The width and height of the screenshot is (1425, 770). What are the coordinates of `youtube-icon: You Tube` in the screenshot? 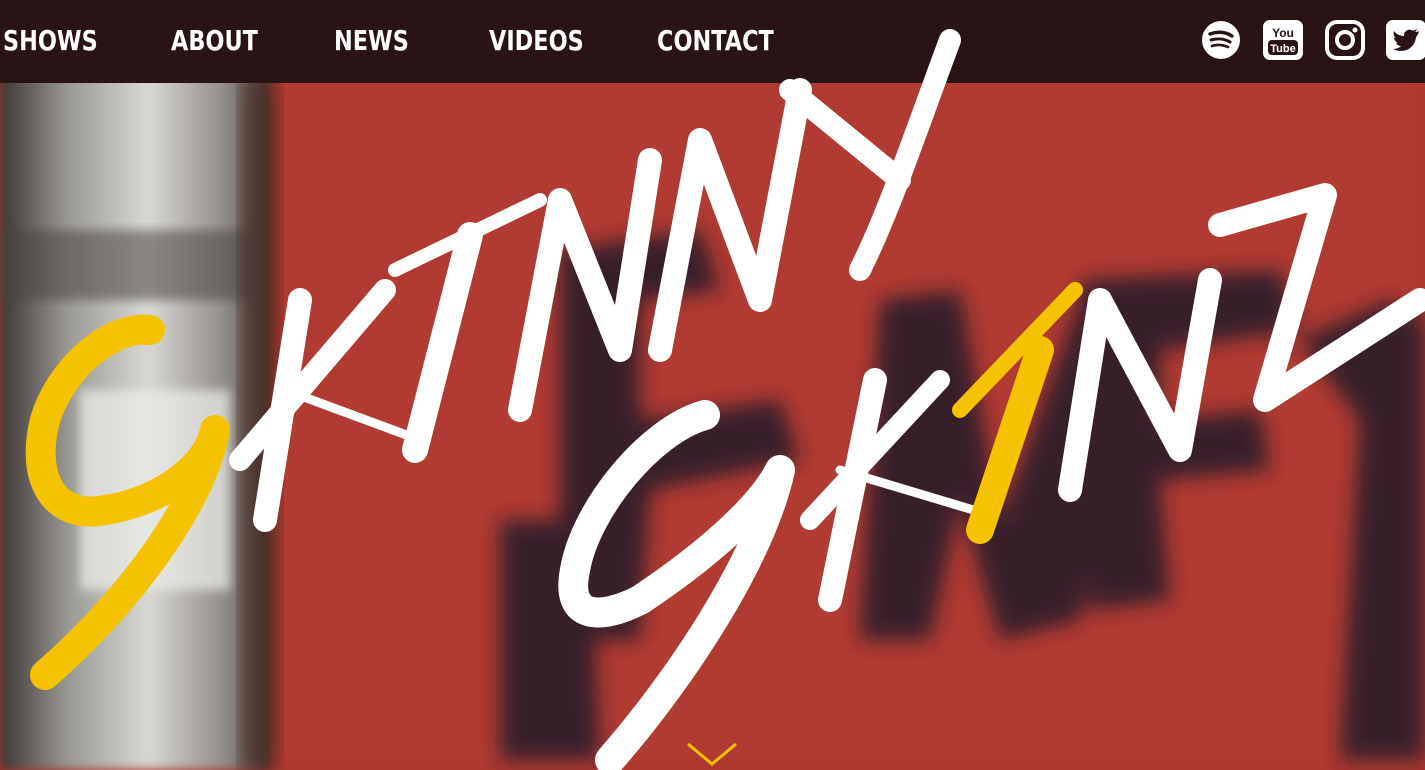 It's located at (1283, 40).